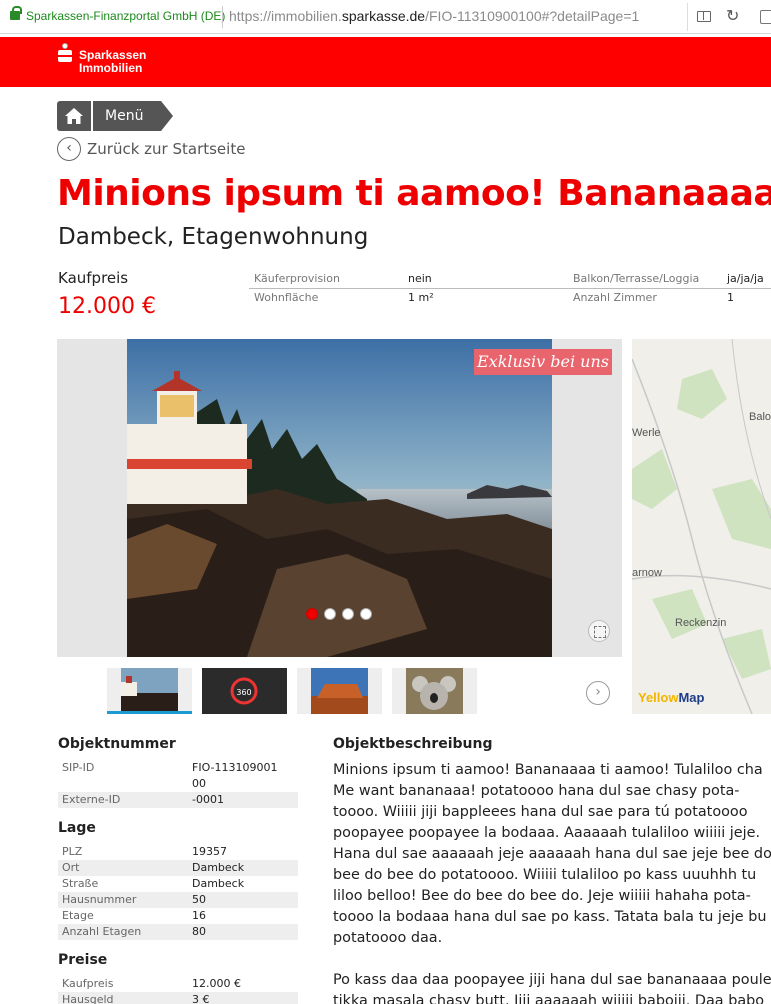  What do you see at coordinates (133, 116) in the screenshot?
I see `menu-button: Menü` at bounding box center [133, 116].